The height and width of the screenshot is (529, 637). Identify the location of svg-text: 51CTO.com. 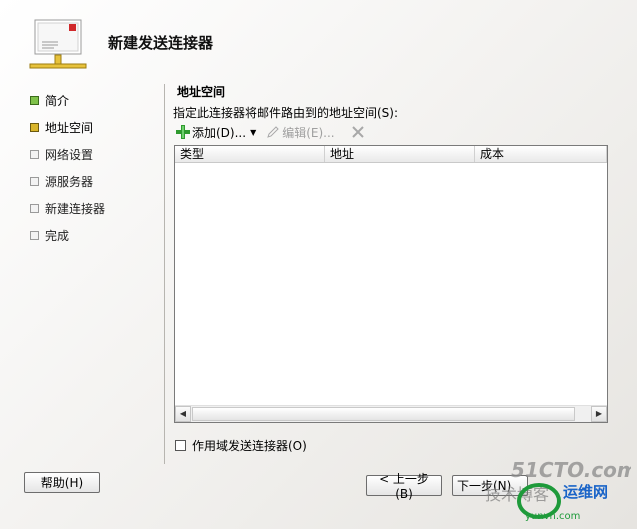
(571, 470).